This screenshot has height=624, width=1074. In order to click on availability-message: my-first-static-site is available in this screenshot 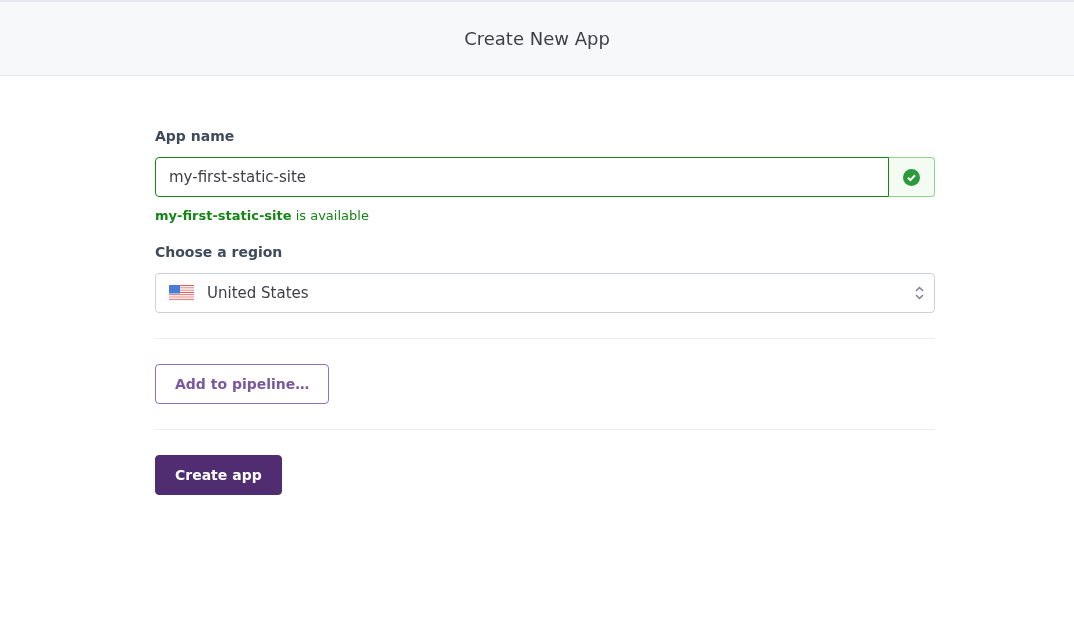, I will do `click(262, 215)`.